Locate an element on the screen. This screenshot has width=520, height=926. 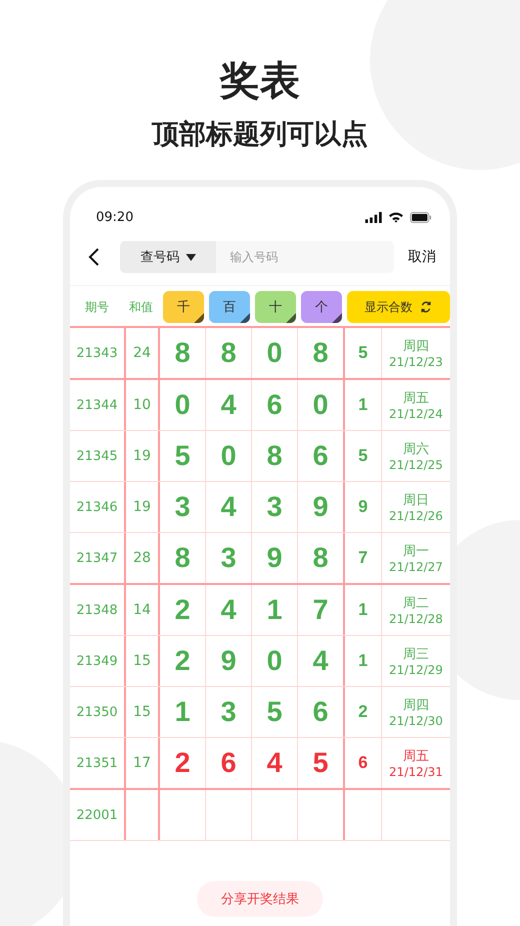
period-text: 21351 is located at coordinates (97, 763).